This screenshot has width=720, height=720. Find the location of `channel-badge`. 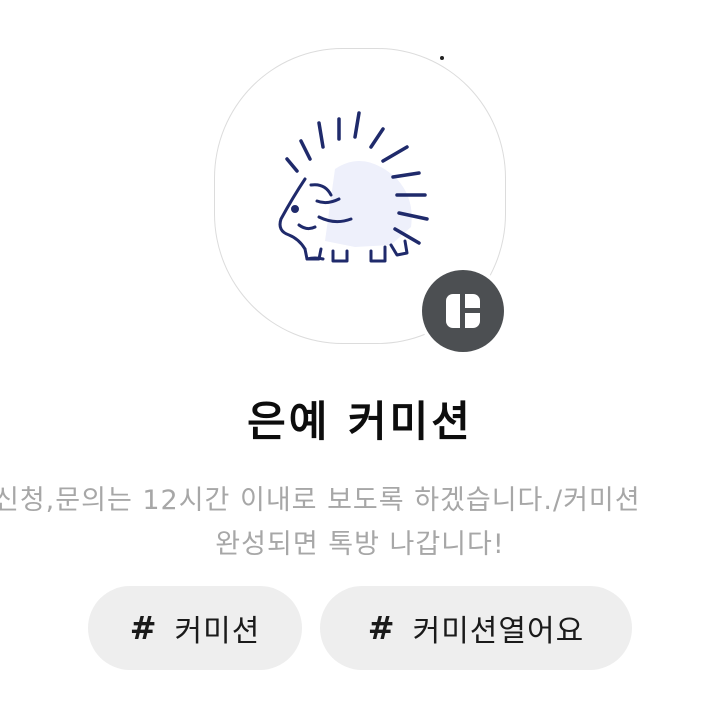

channel-badge is located at coordinates (463, 311).